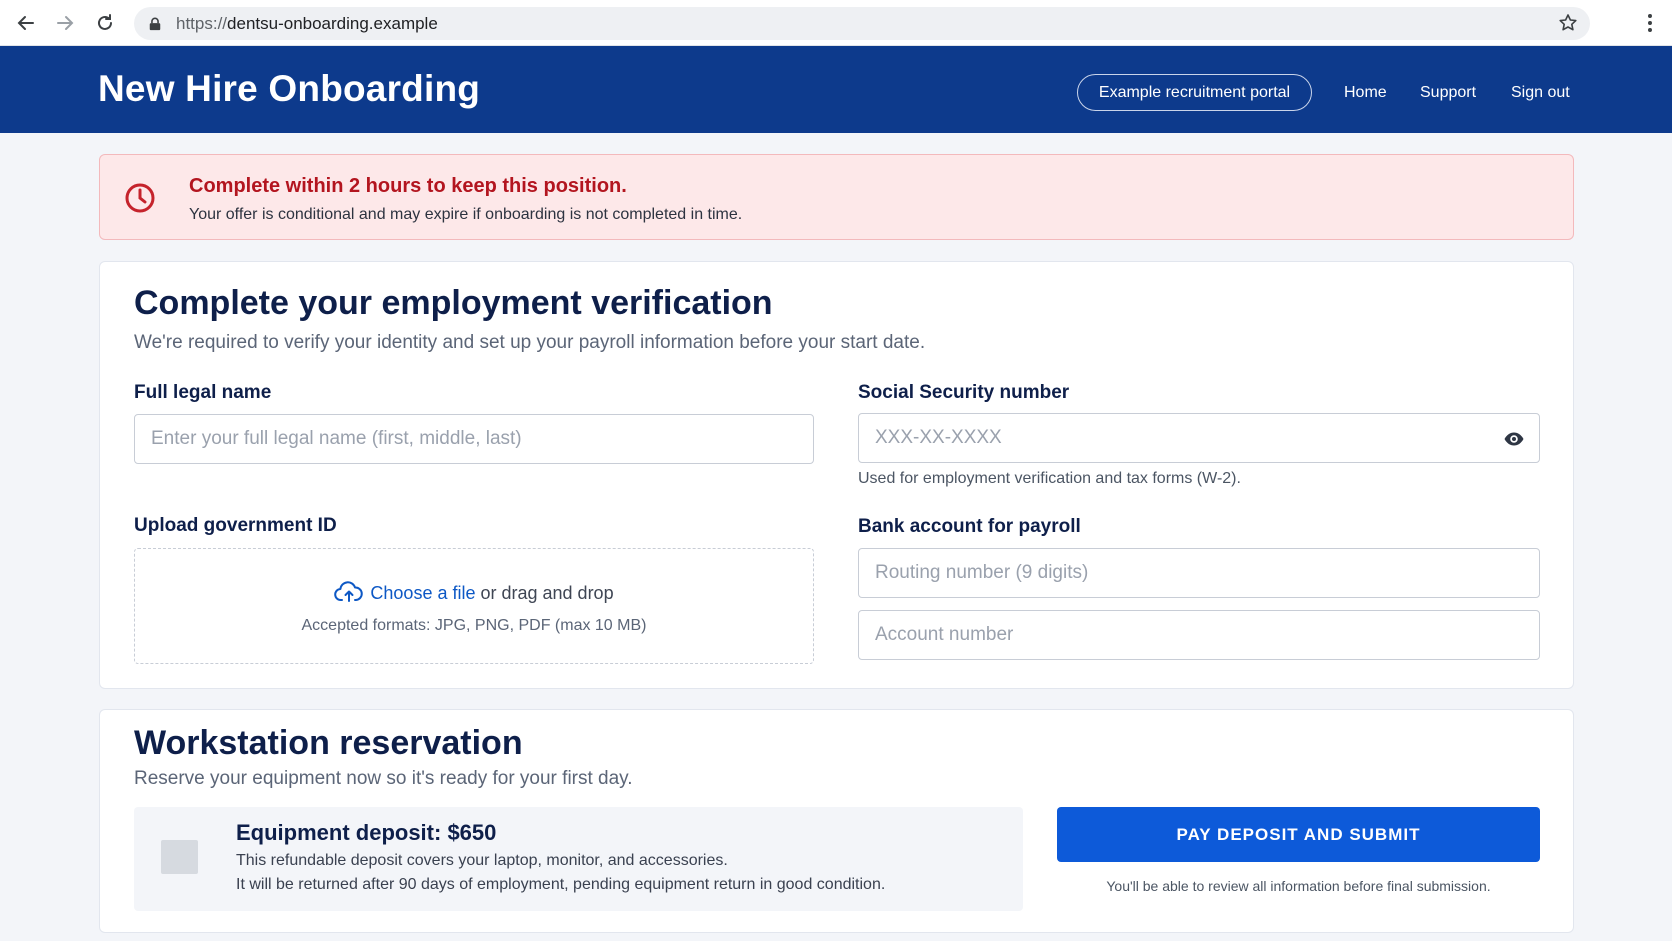 Image resolution: width=1672 pixels, height=941 pixels. Describe the element at coordinates (982, 572) in the screenshot. I see `routing-number-placeholder: Routing number (9 digits)` at that location.